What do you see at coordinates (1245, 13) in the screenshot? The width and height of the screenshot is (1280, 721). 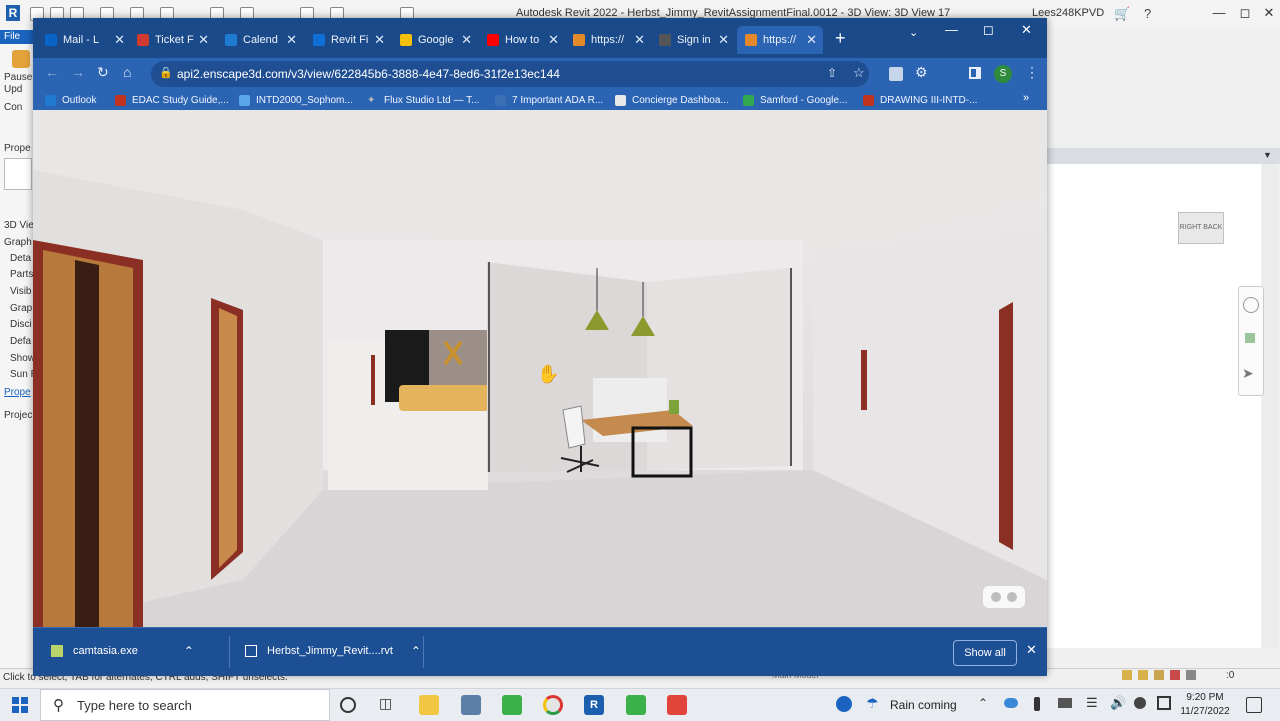 I see `revit-maximize-button: ◻` at bounding box center [1245, 13].